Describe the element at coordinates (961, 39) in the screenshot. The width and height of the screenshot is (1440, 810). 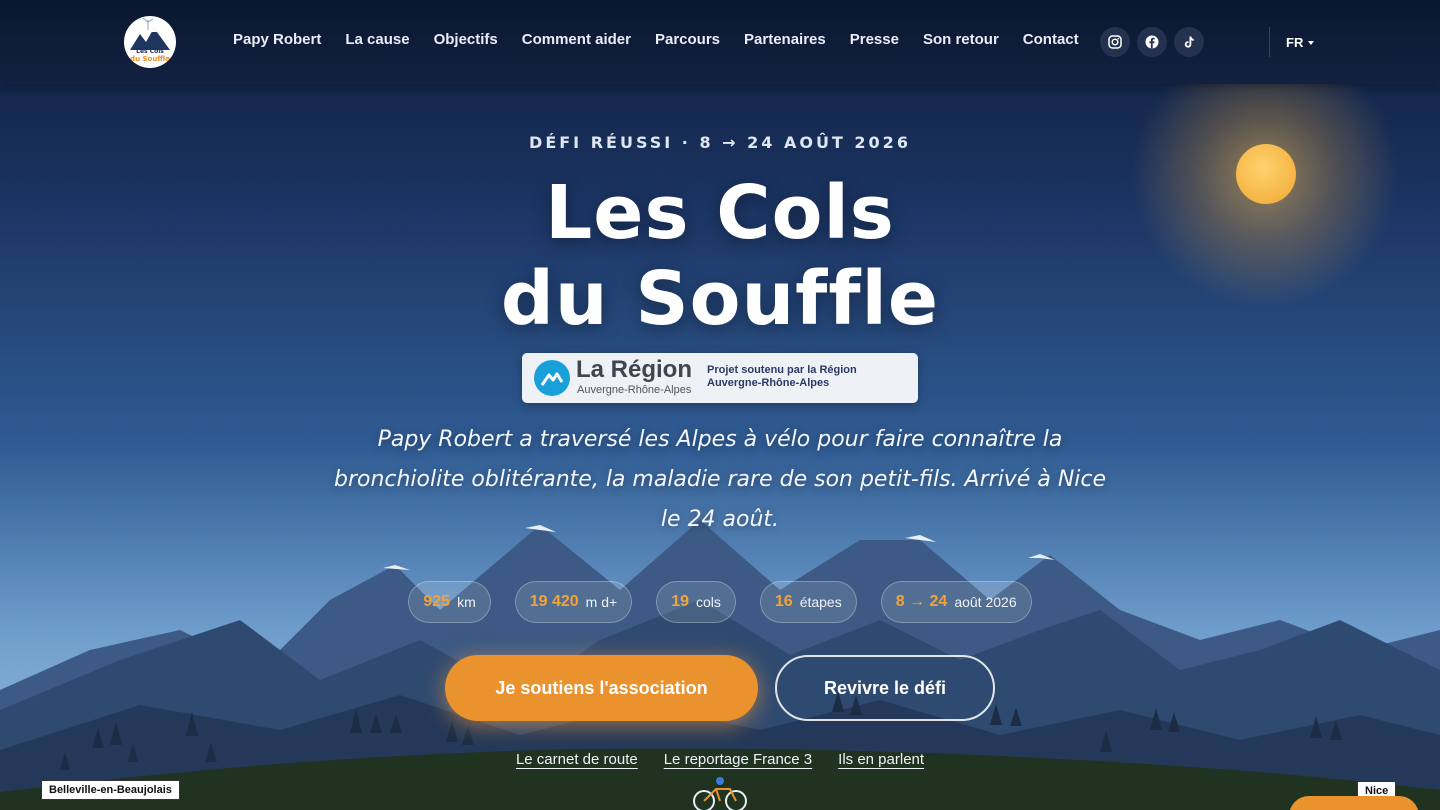
I see `nav-item-son-retour: Son retour` at that location.